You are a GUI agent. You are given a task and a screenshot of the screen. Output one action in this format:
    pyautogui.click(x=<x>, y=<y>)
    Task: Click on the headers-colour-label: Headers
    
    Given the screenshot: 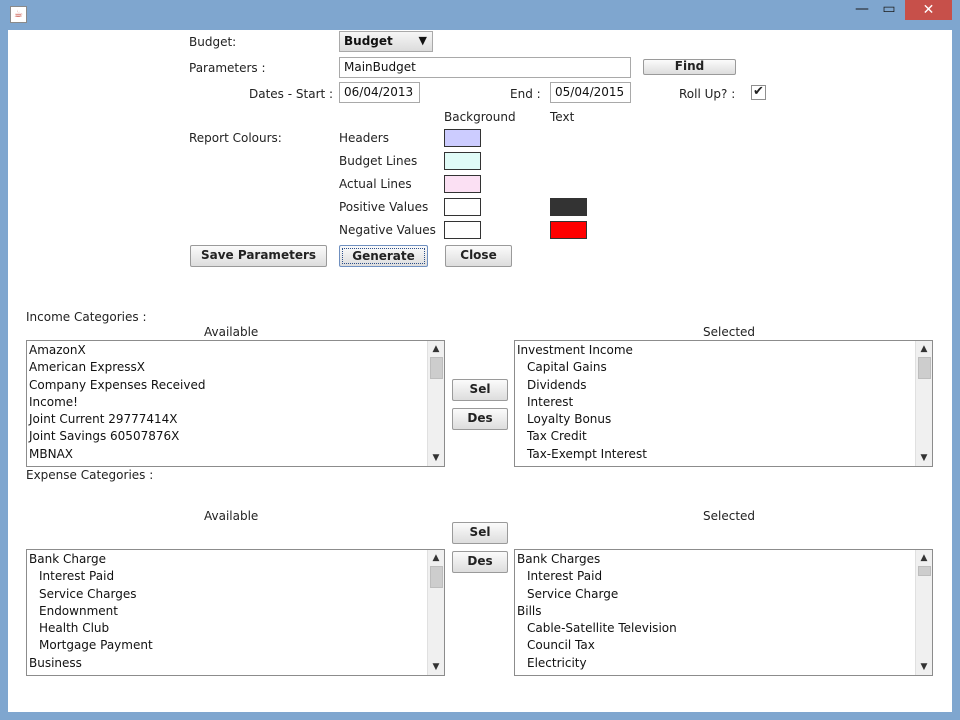 What is the action you would take?
    pyautogui.click(x=364, y=138)
    